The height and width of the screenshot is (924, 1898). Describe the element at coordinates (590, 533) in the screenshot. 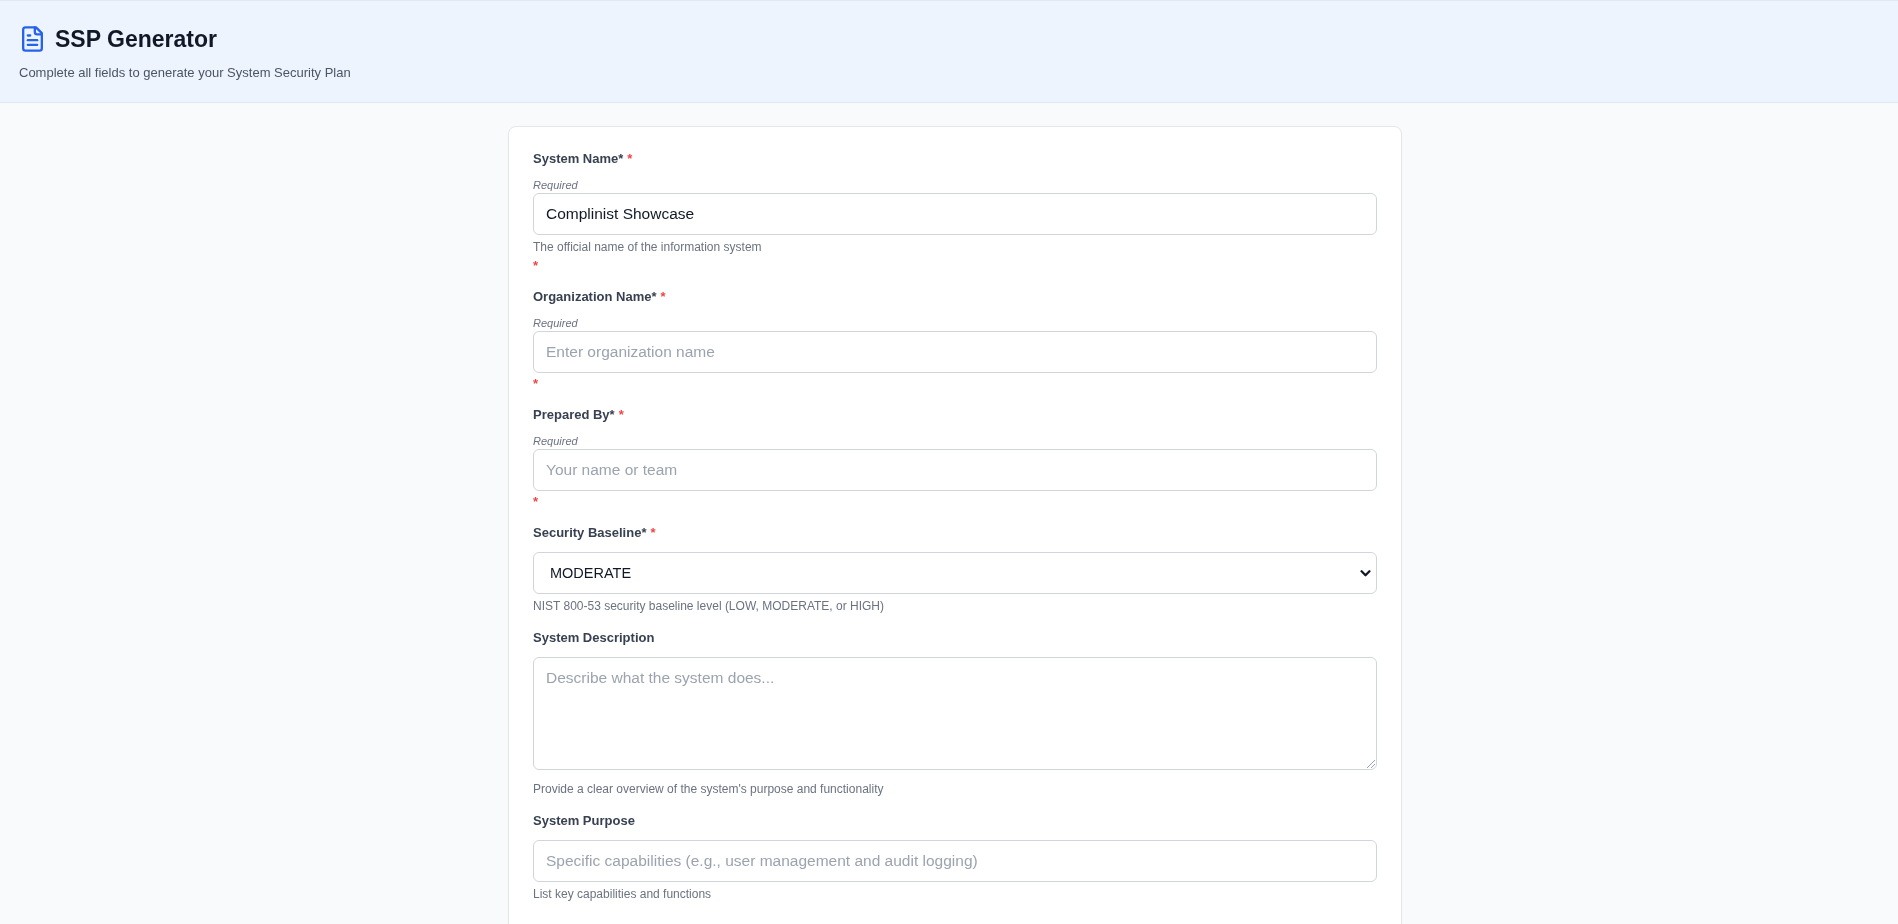

I see `field-label: Security Baseline*` at that location.